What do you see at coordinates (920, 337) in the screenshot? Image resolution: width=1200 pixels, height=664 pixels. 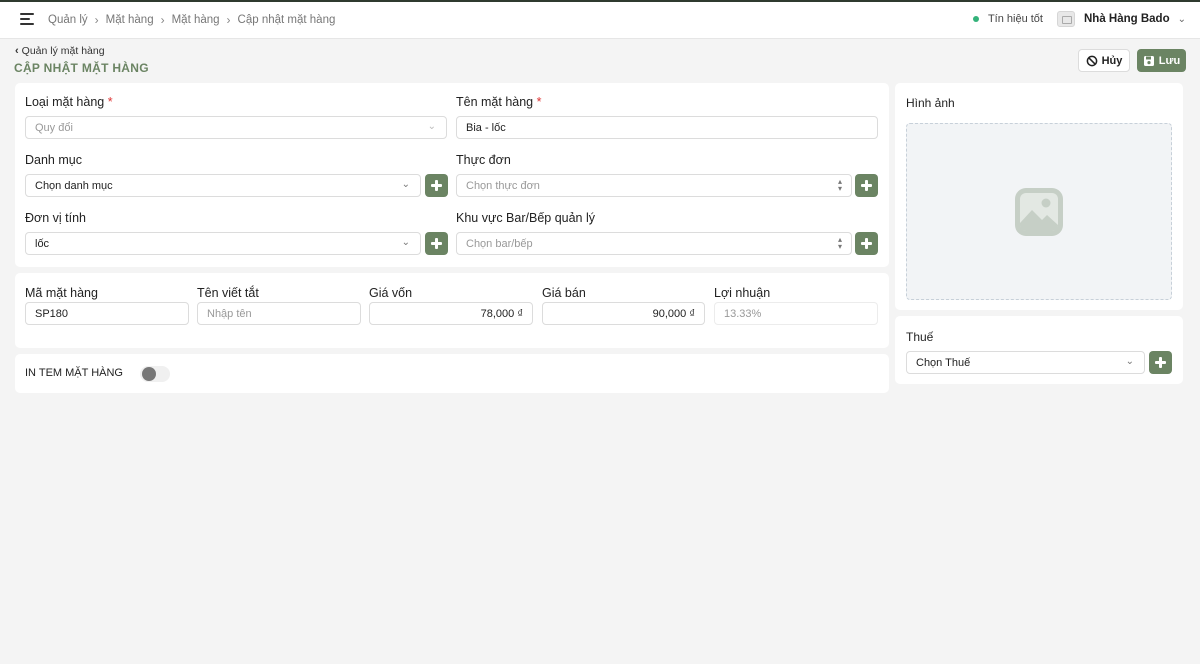 I see `tax-label: Thuế` at bounding box center [920, 337].